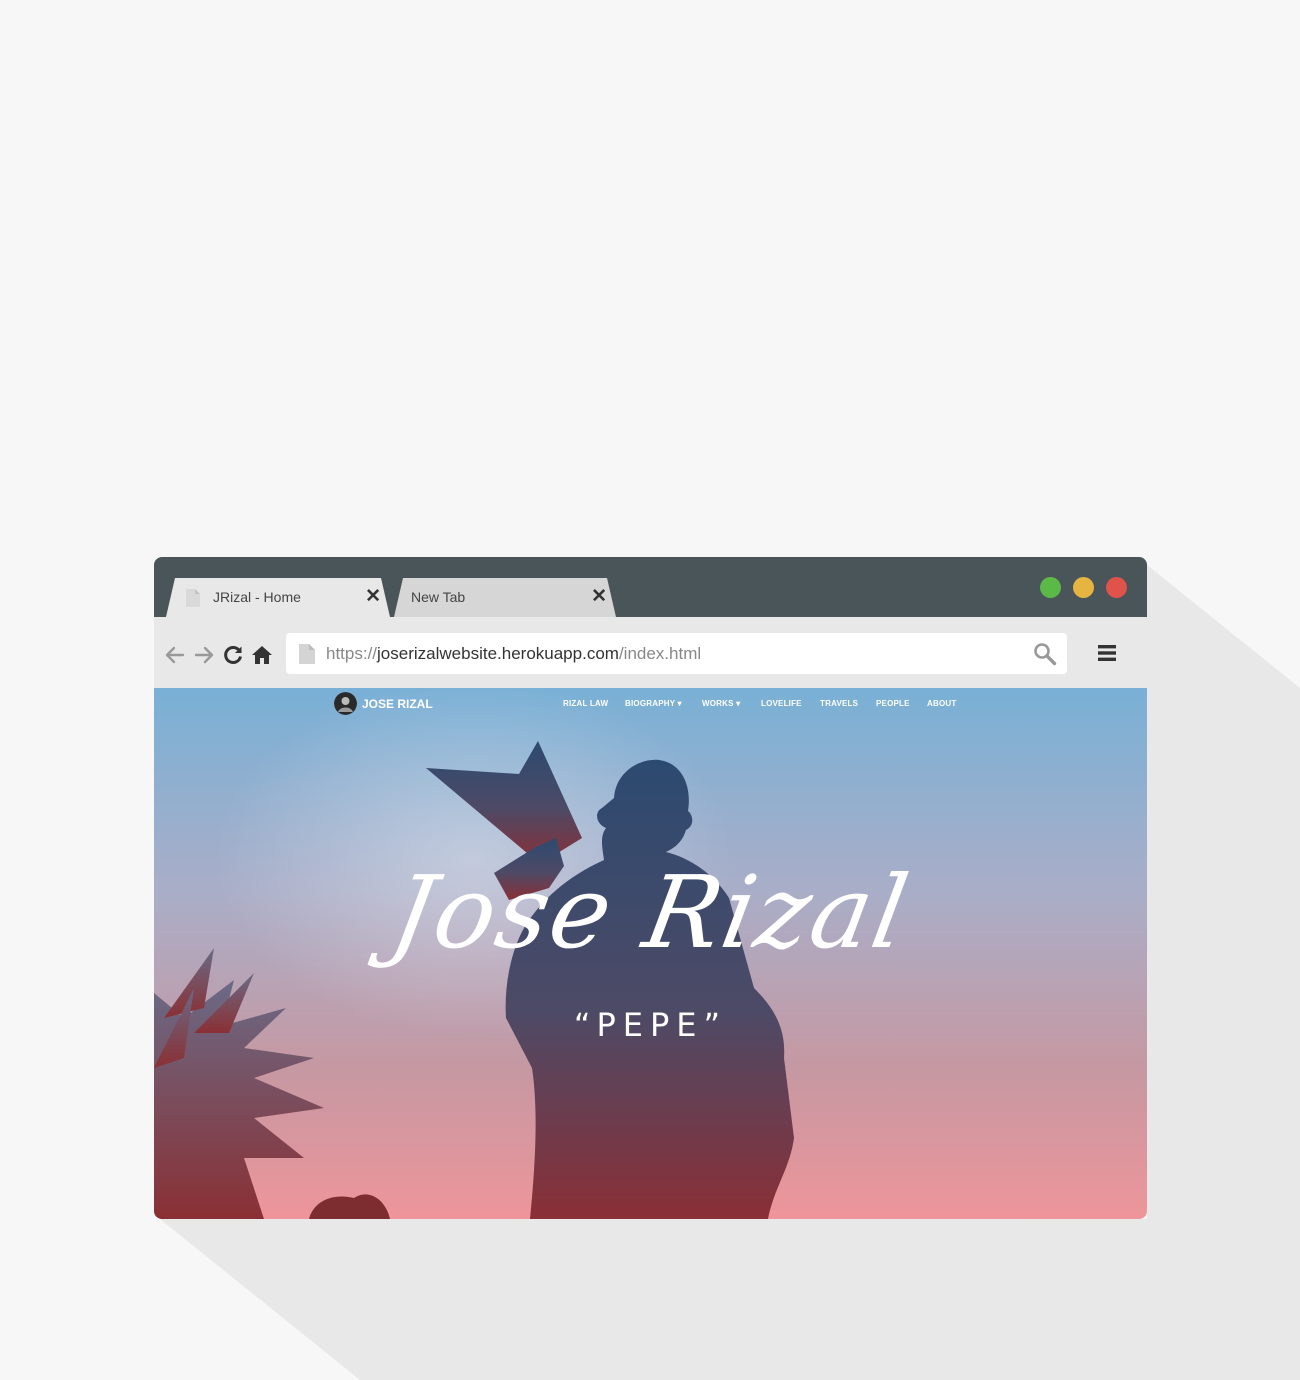 The width and height of the screenshot is (1300, 1380). Describe the element at coordinates (781, 703) in the screenshot. I see `nav-item-lovelife: LOVELIFE` at that location.